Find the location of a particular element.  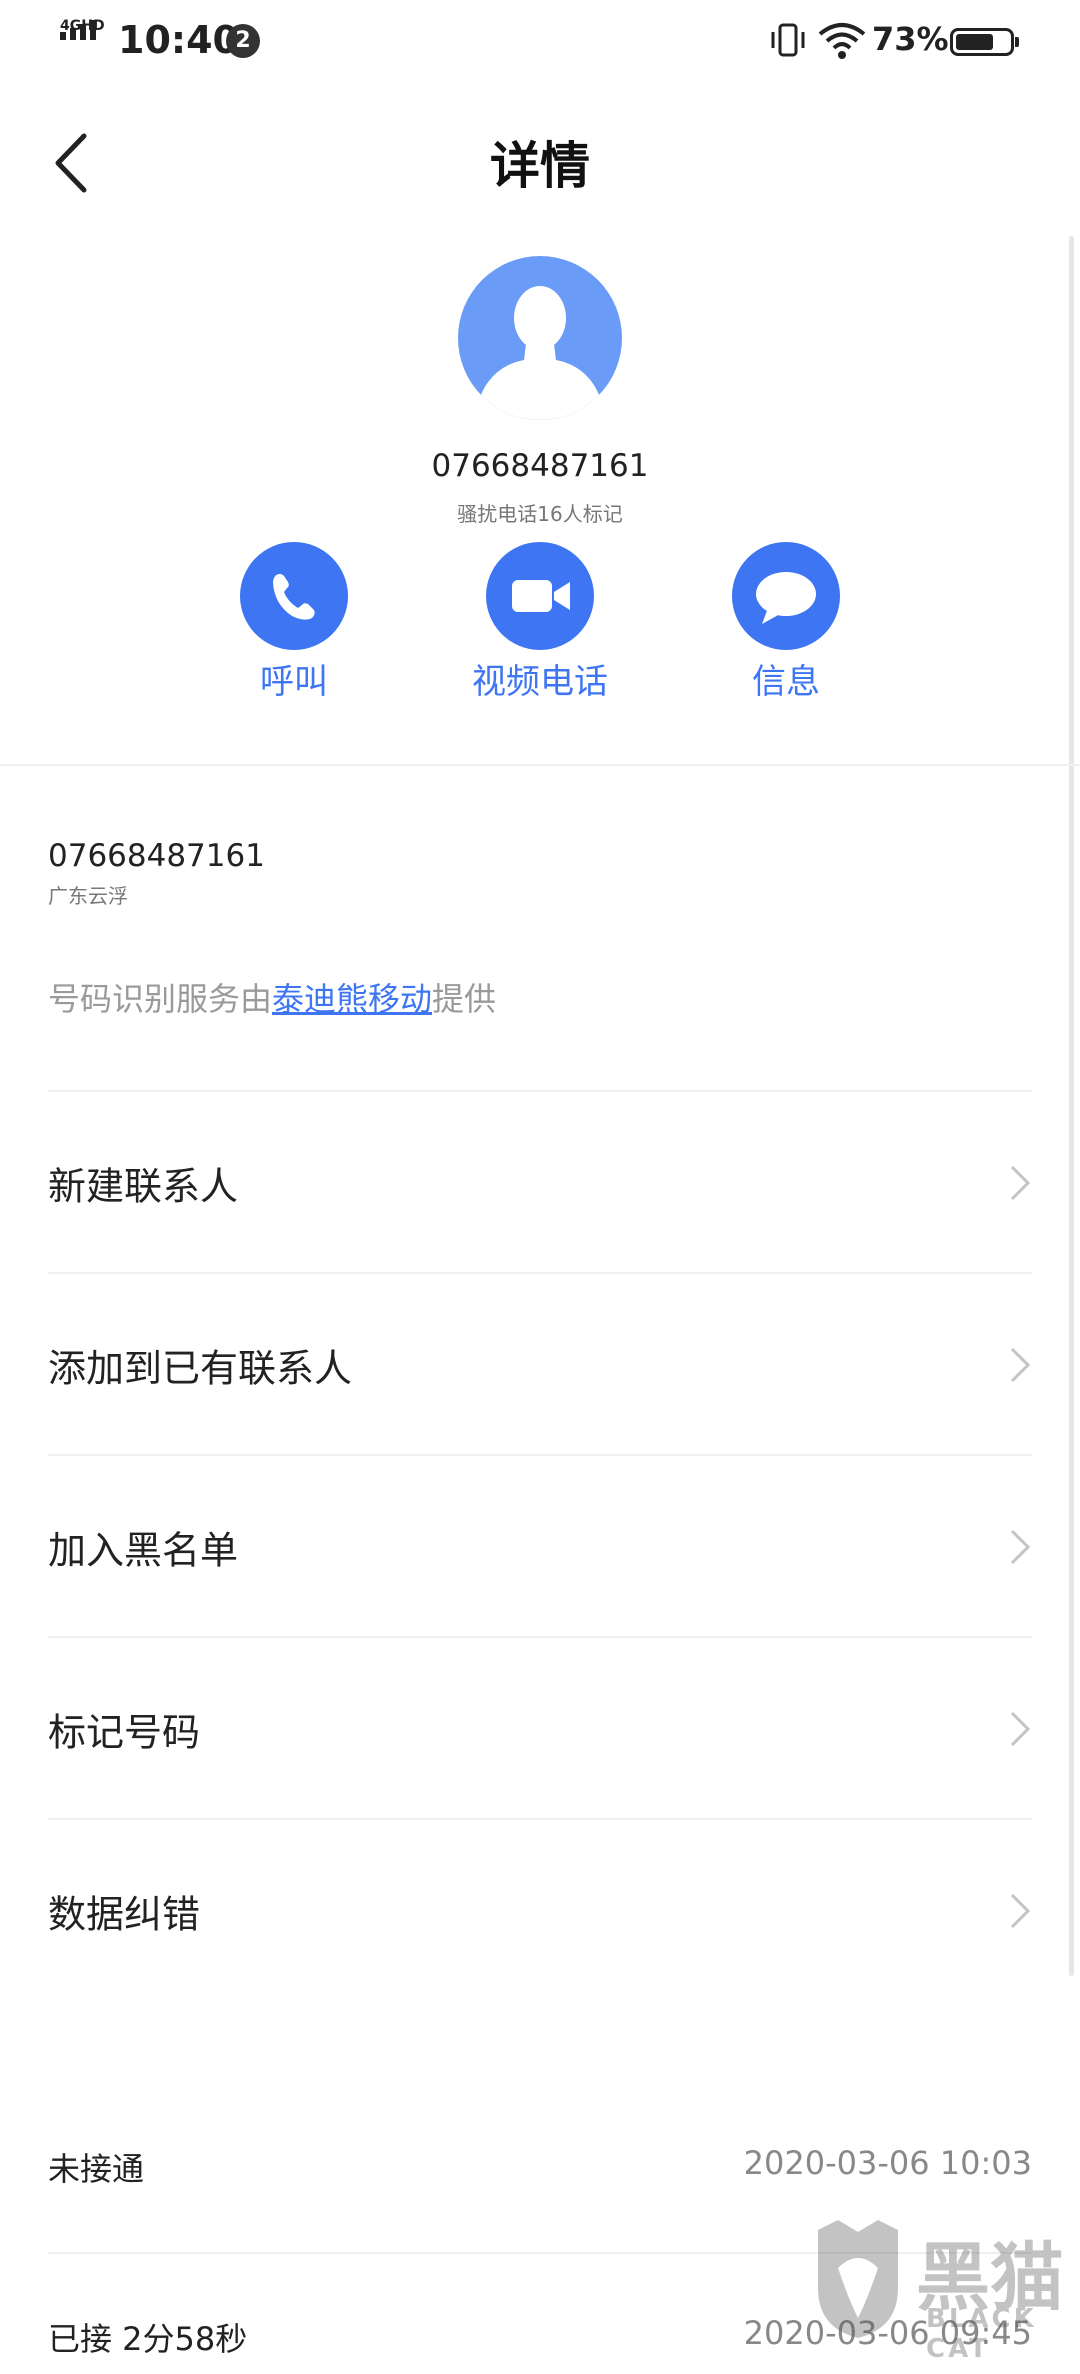

menu-item-label: 加入黑名单 is located at coordinates (143, 1550).